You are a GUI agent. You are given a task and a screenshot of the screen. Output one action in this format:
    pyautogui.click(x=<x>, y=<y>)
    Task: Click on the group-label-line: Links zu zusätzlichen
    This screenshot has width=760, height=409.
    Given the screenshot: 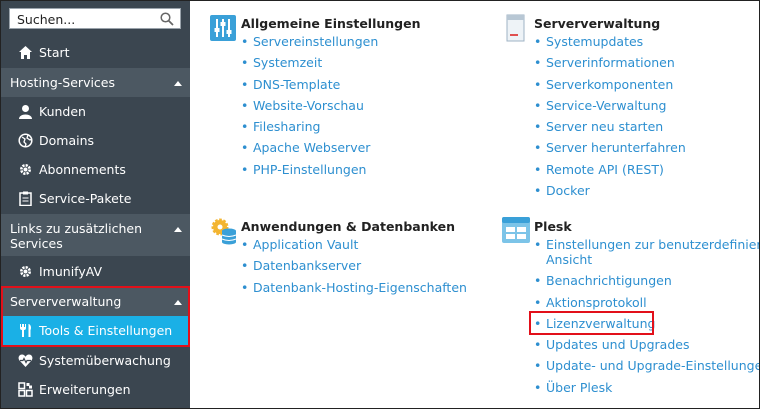 What is the action you would take?
    pyautogui.click(x=76, y=228)
    